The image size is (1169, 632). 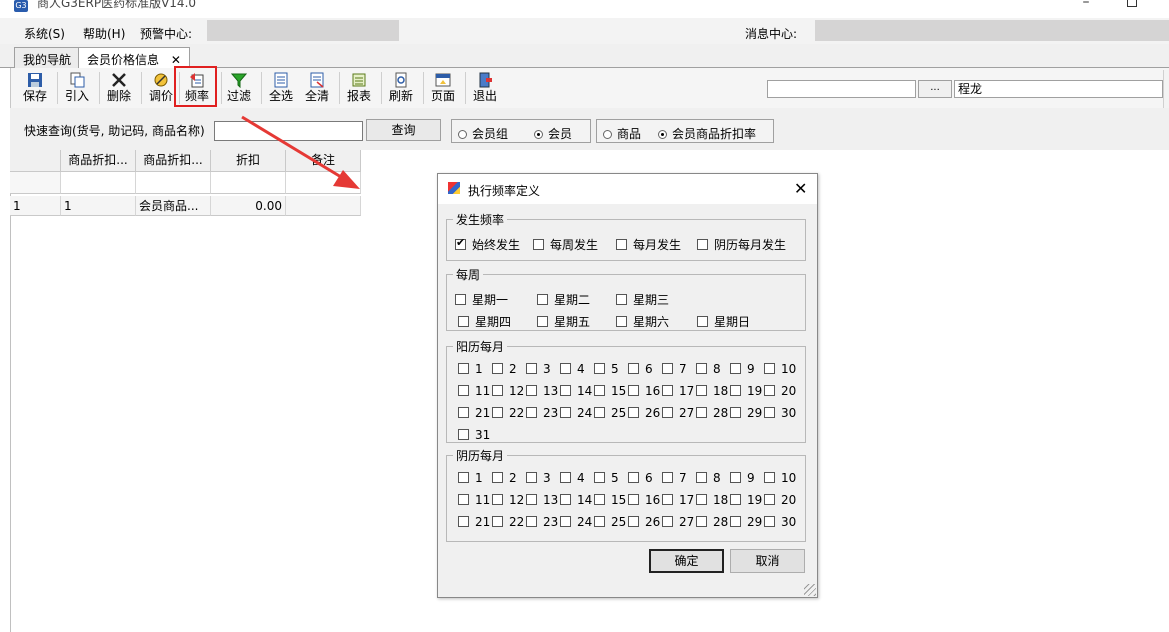 I want to click on lunar-day-checkbox: 12, so click(x=508, y=500).